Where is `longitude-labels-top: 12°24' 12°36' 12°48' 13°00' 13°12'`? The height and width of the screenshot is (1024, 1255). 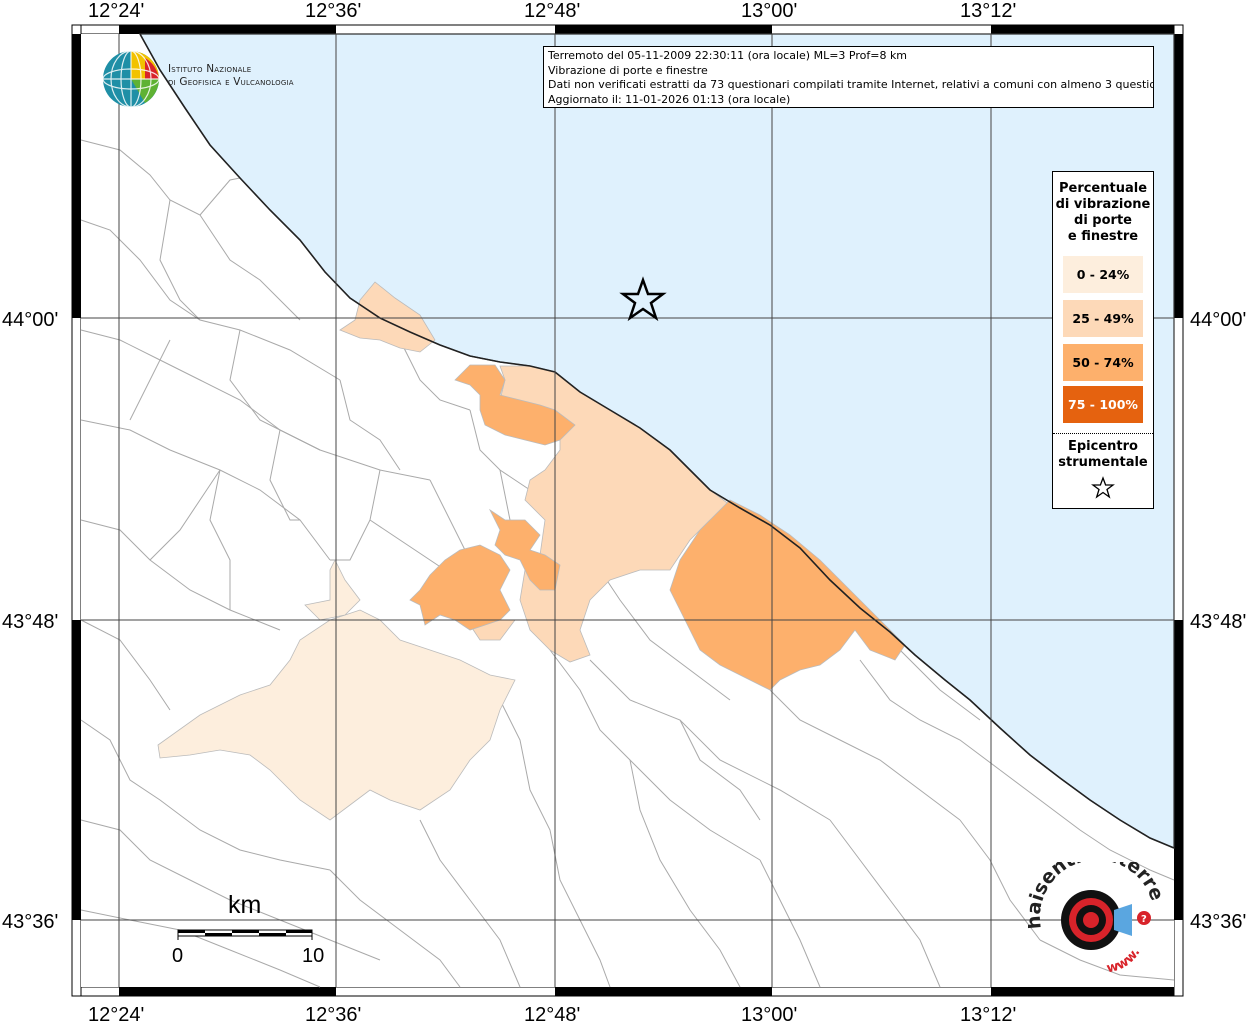
longitude-labels-top: 12°24' 12°36' 12°48' 13°00' 13°12' is located at coordinates (552, 11).